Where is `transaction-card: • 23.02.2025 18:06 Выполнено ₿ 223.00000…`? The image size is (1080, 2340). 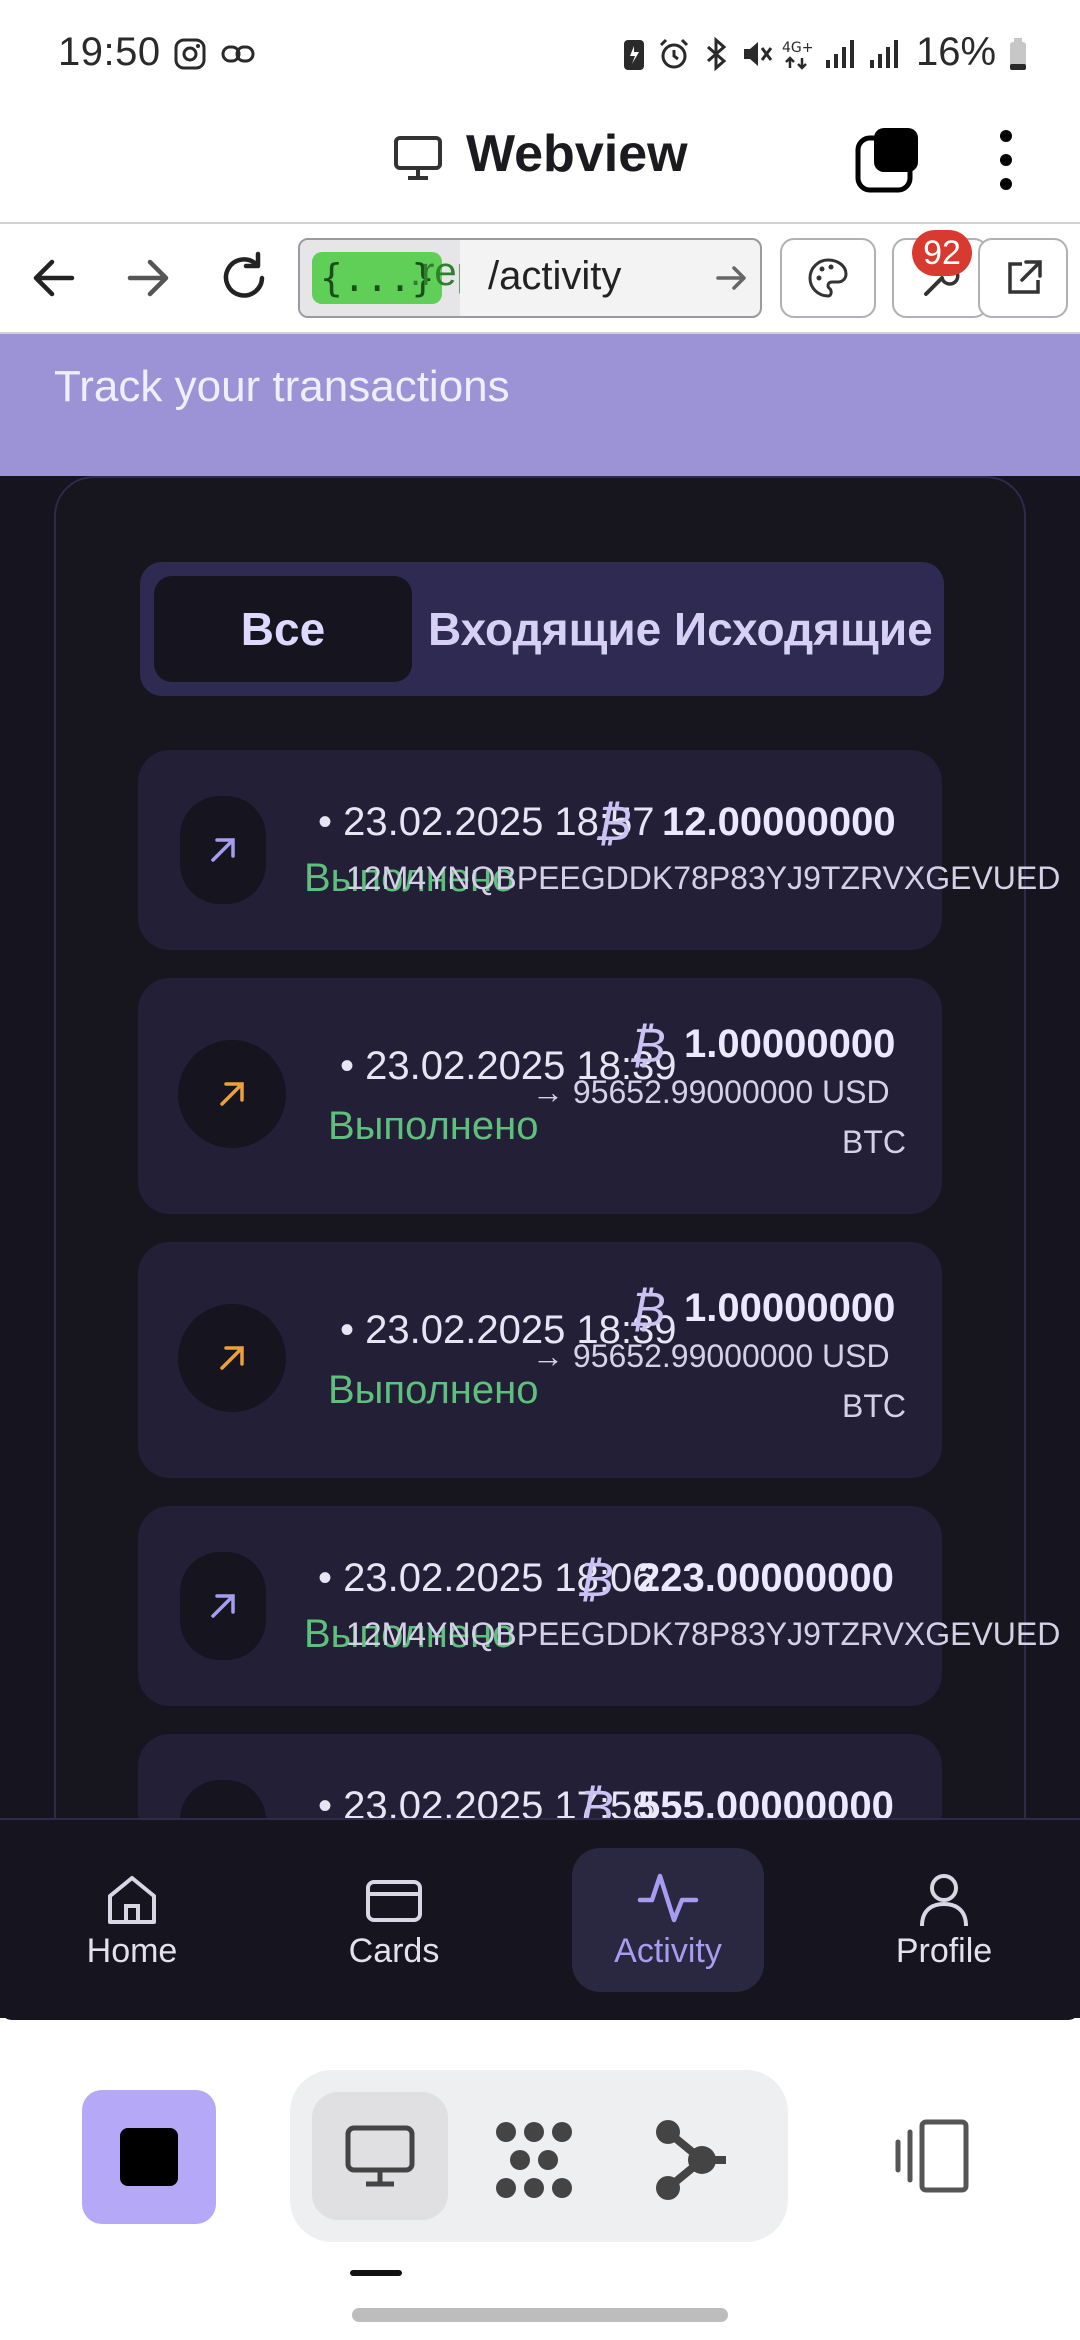 transaction-card: • 23.02.2025 18:06 Выполнено ₿ 223.00000… is located at coordinates (599, 1606).